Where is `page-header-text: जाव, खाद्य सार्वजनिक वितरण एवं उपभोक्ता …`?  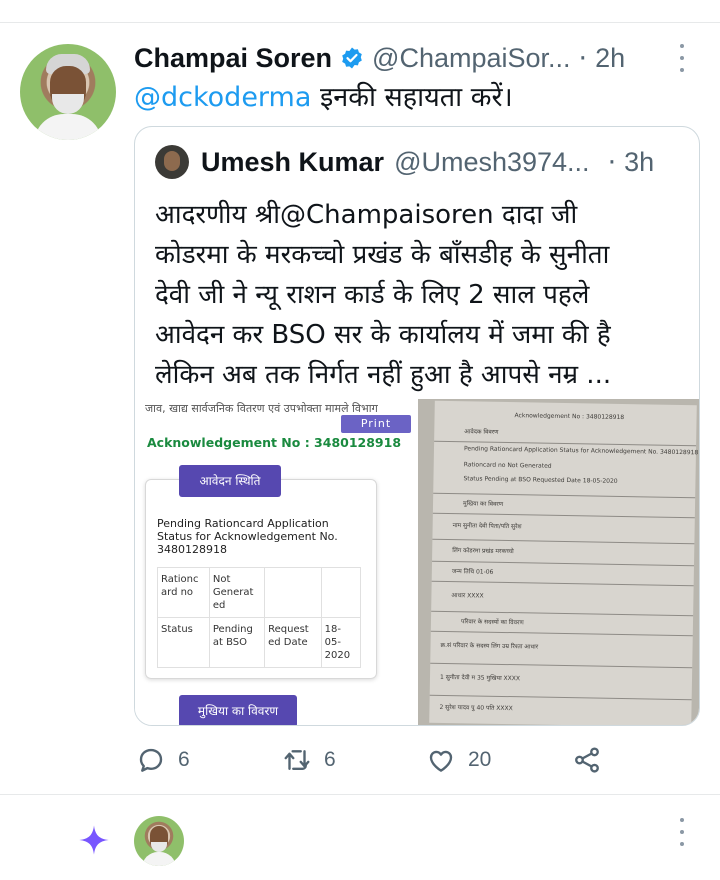 page-header-text: जाव, खाद्य सार्वजनिक वितरण एवं उपभोक्ता … is located at coordinates (261, 408).